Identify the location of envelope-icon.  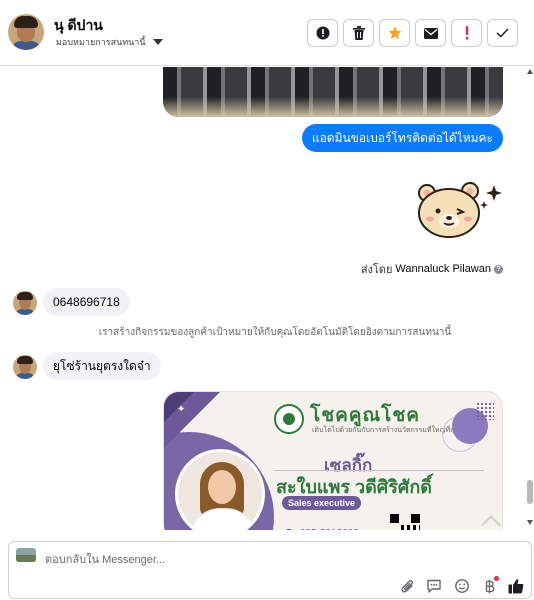
(430, 33).